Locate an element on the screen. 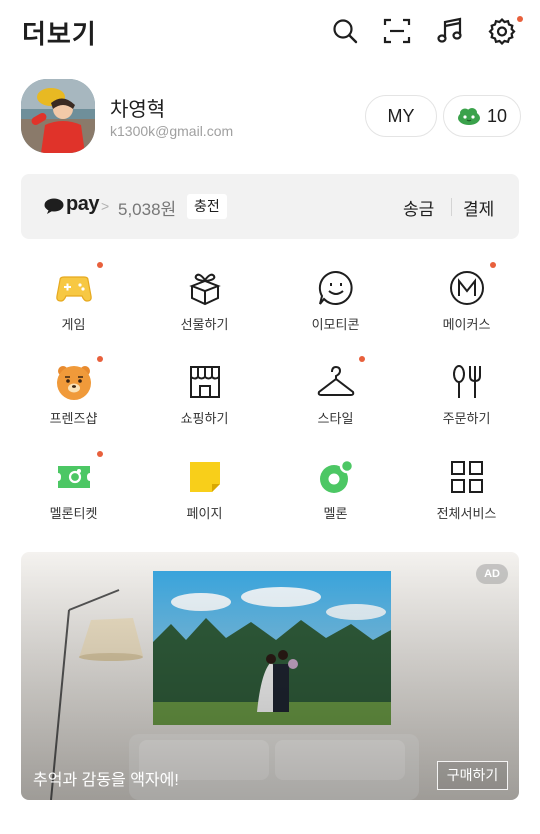 This screenshot has width=540, height=834. service-game: 게임 is located at coordinates (73, 308).